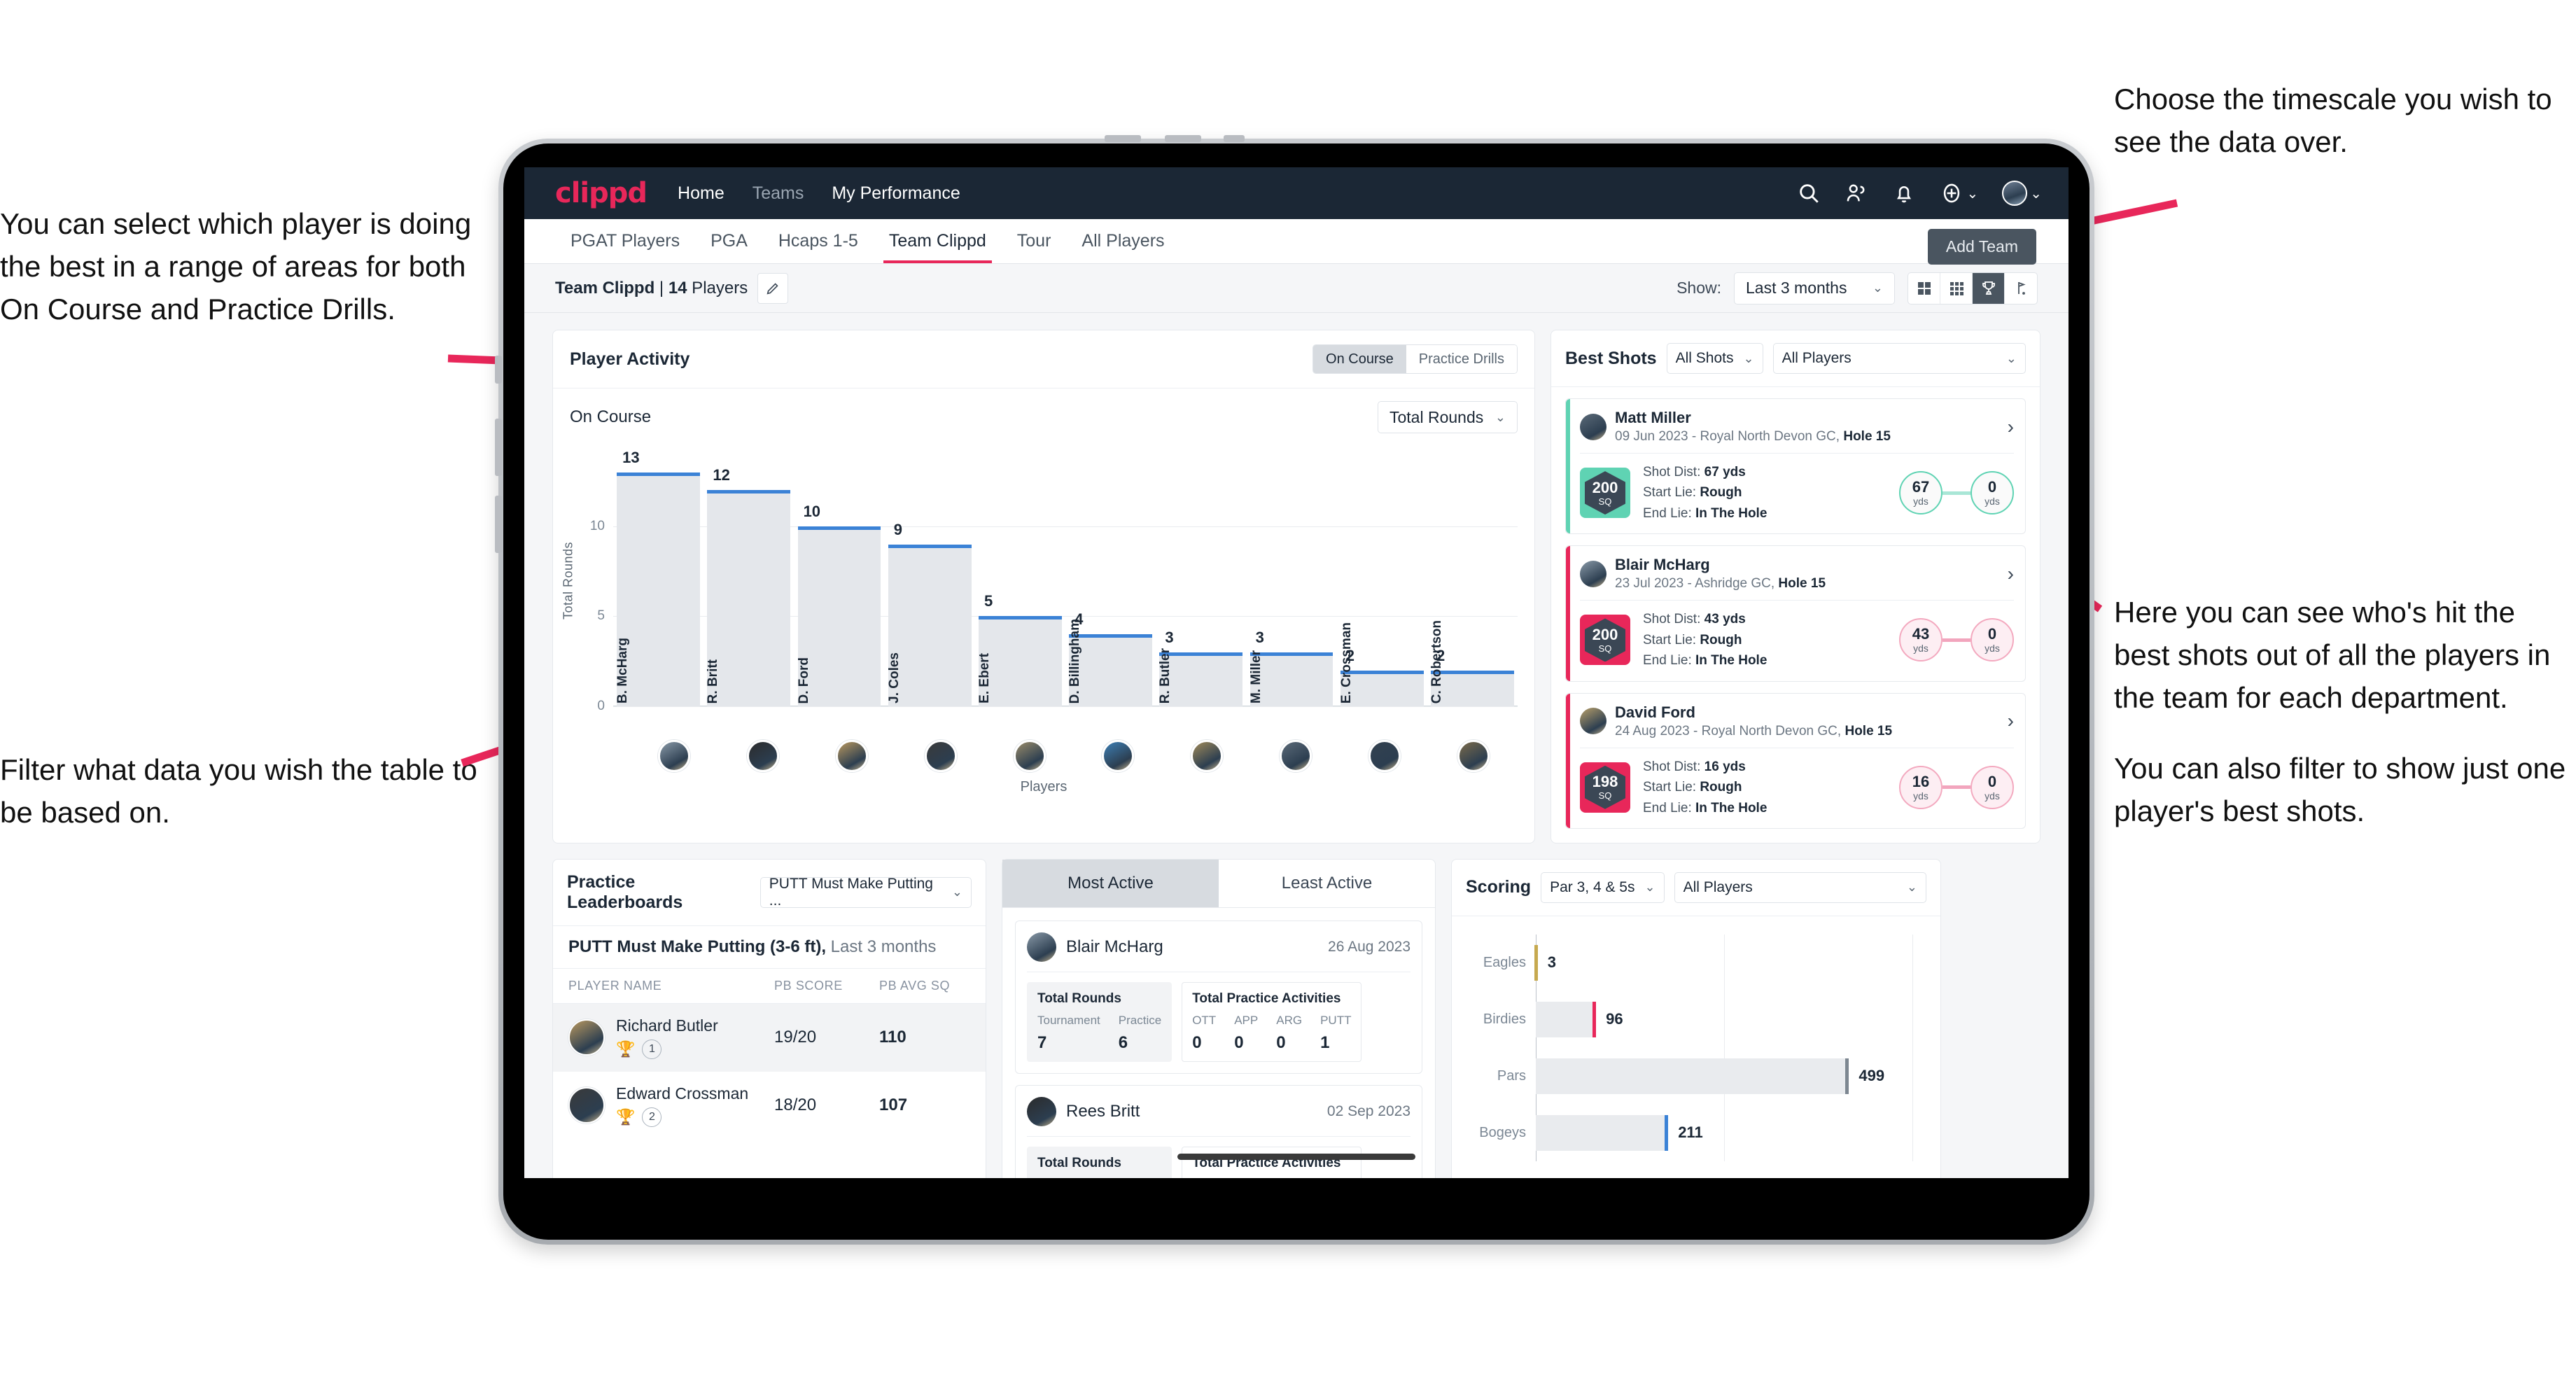 The height and width of the screenshot is (1386, 2576). Describe the element at coordinates (1956, 640) in the screenshot. I see `distance-visual: 43 yds 0 yds` at that location.